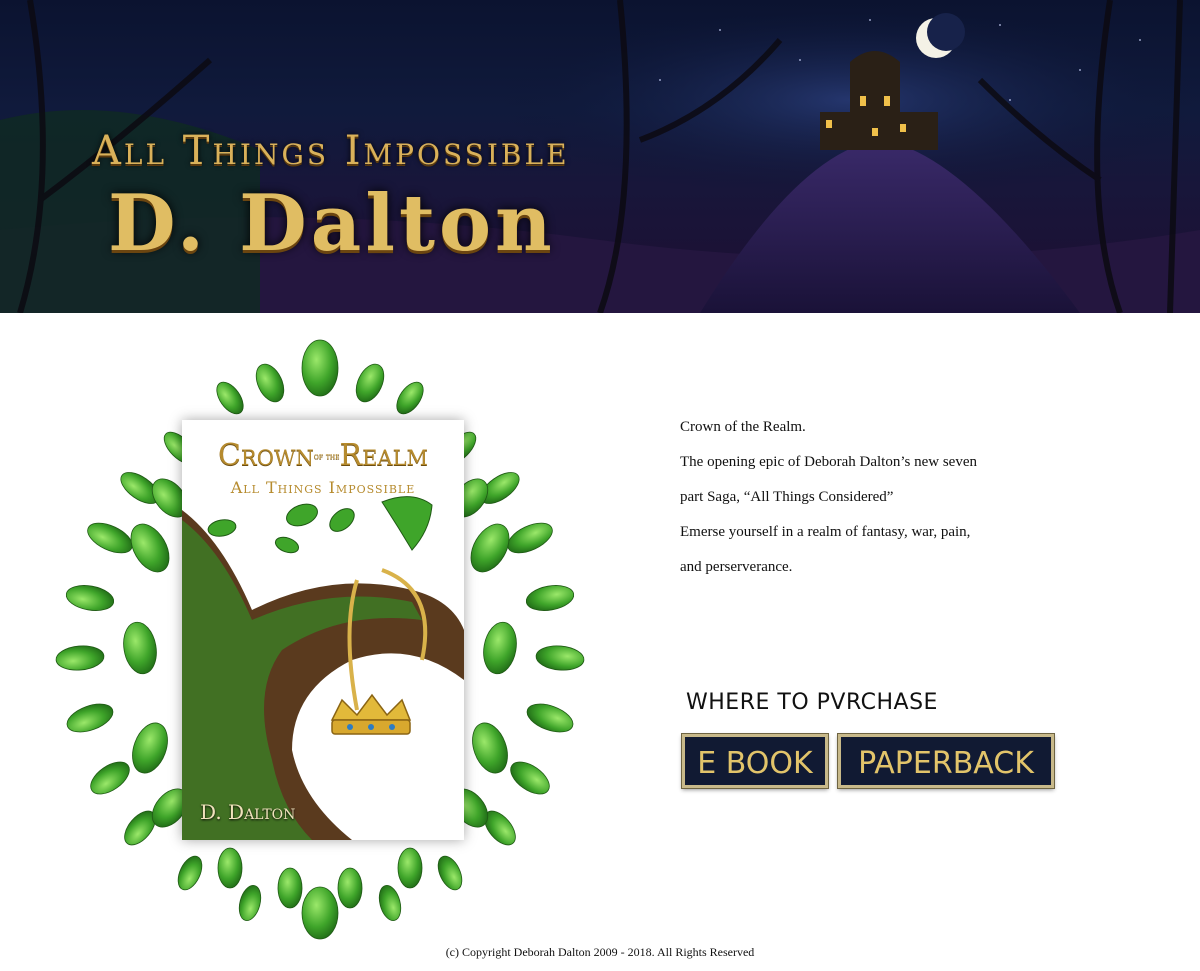 The image size is (1200, 971). Describe the element at coordinates (787, 497) in the screenshot. I see `description-line: part Saga, “All Things Considered”` at that location.